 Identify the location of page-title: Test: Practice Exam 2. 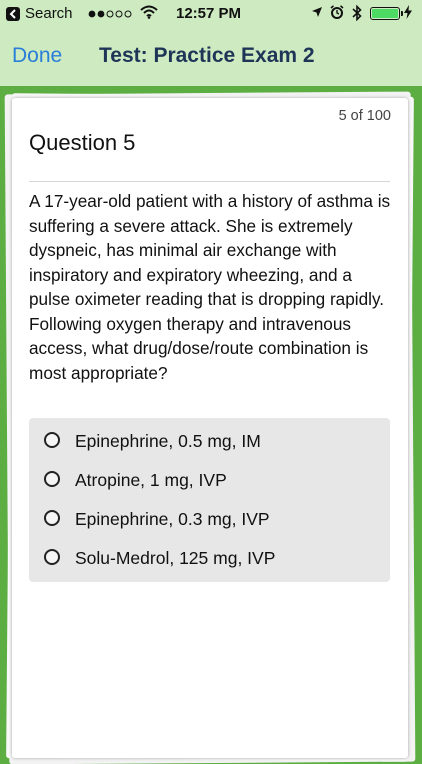
(207, 55).